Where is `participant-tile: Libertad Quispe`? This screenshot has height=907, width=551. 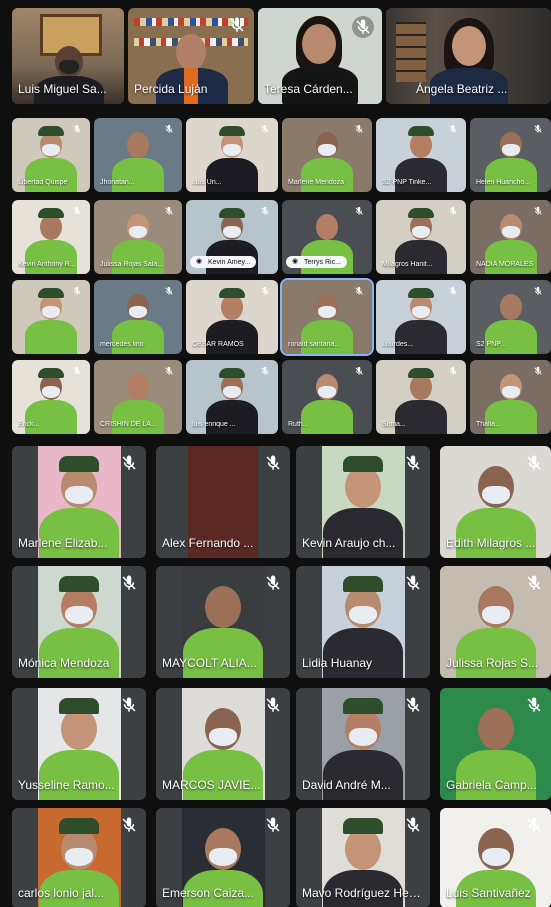 participant-tile: Libertad Quispe is located at coordinates (51, 155).